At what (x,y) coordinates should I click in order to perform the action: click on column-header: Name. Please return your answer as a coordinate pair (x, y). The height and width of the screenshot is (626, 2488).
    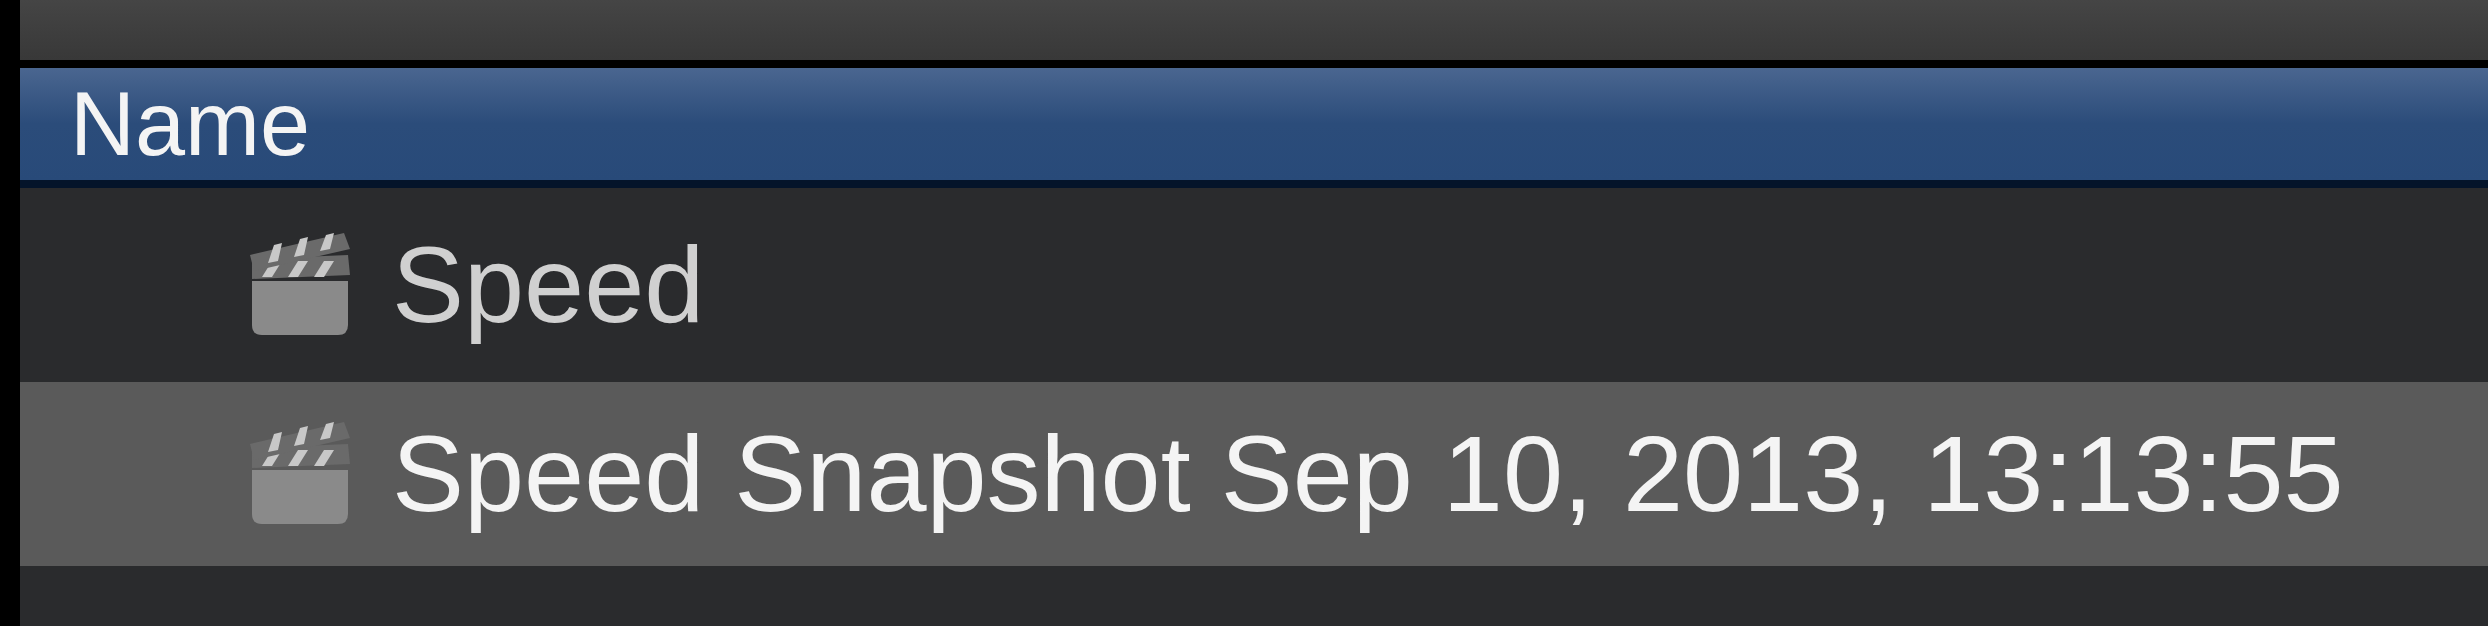
    Looking at the image, I should click on (165, 124).